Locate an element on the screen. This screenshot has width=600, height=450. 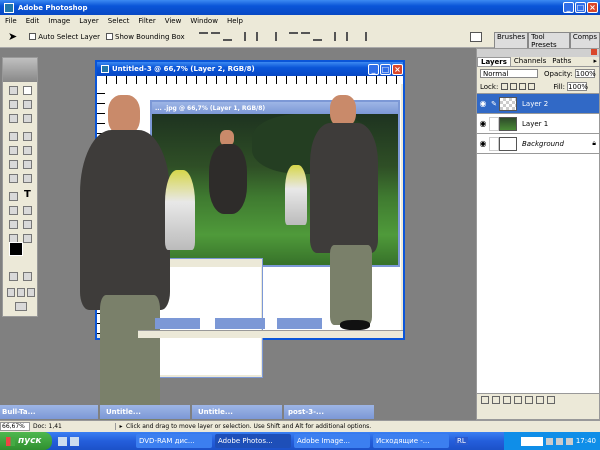
quick-mask-icon is located at coordinates (27, 276).